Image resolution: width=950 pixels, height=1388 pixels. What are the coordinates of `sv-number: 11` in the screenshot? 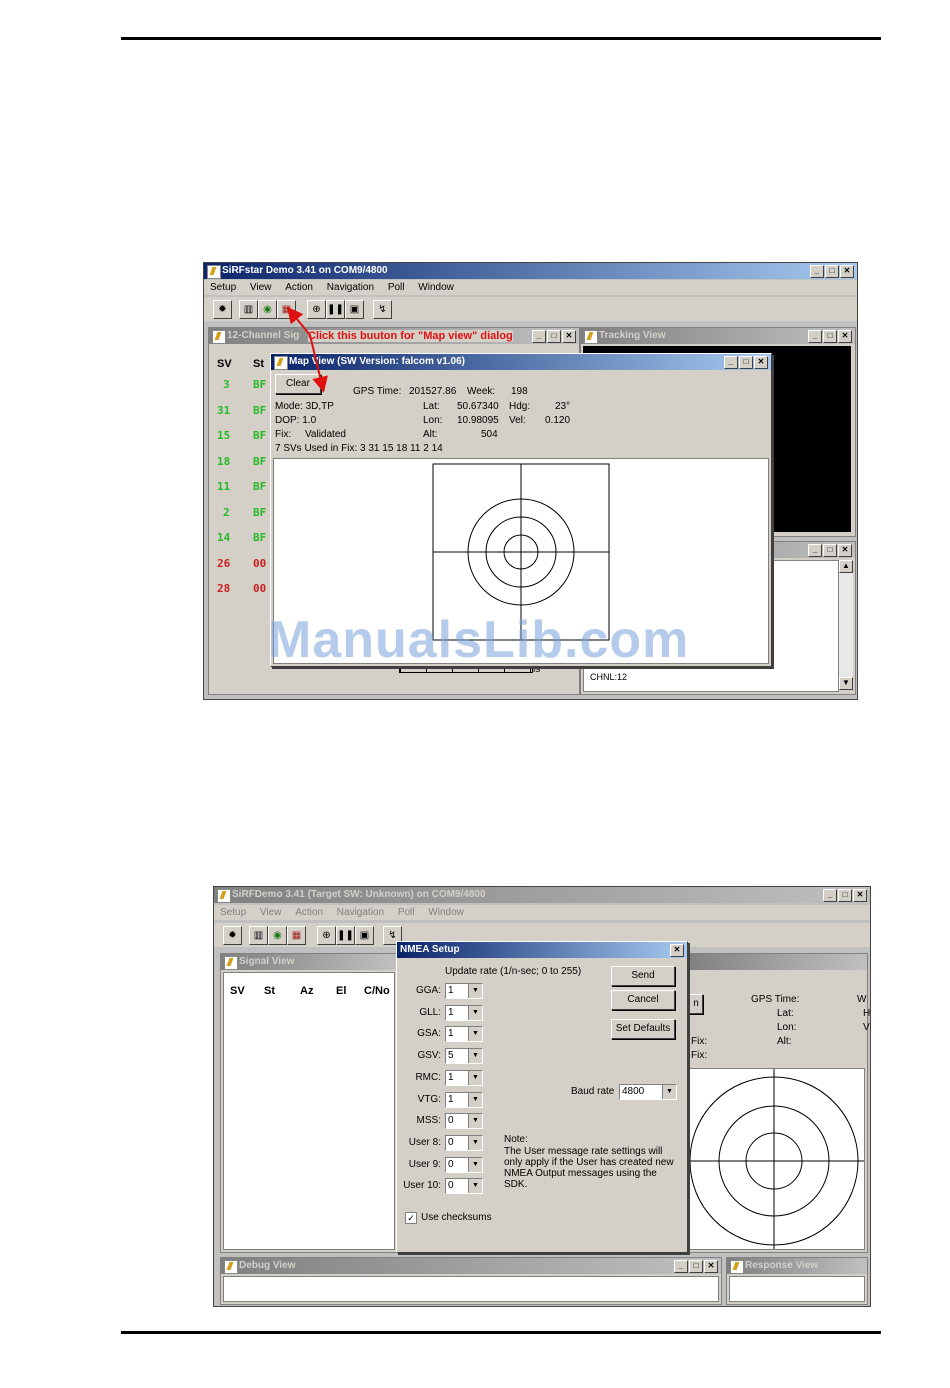 It's located at (224, 486).